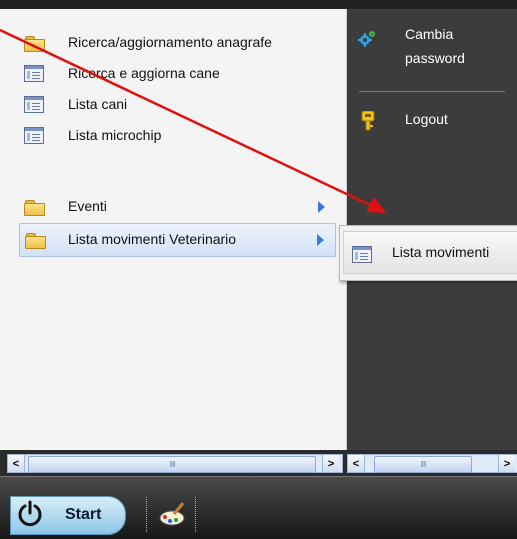  What do you see at coordinates (98, 104) in the screenshot?
I see `menu-item-label: Lista cani` at bounding box center [98, 104].